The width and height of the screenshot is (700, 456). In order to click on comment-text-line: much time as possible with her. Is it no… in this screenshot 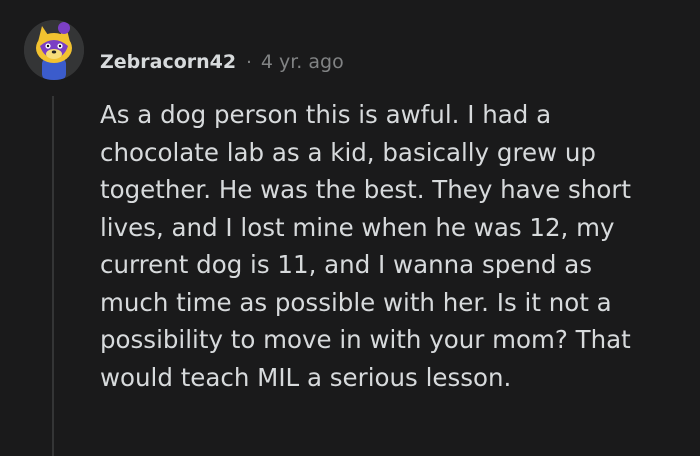, I will do `click(356, 302)`.